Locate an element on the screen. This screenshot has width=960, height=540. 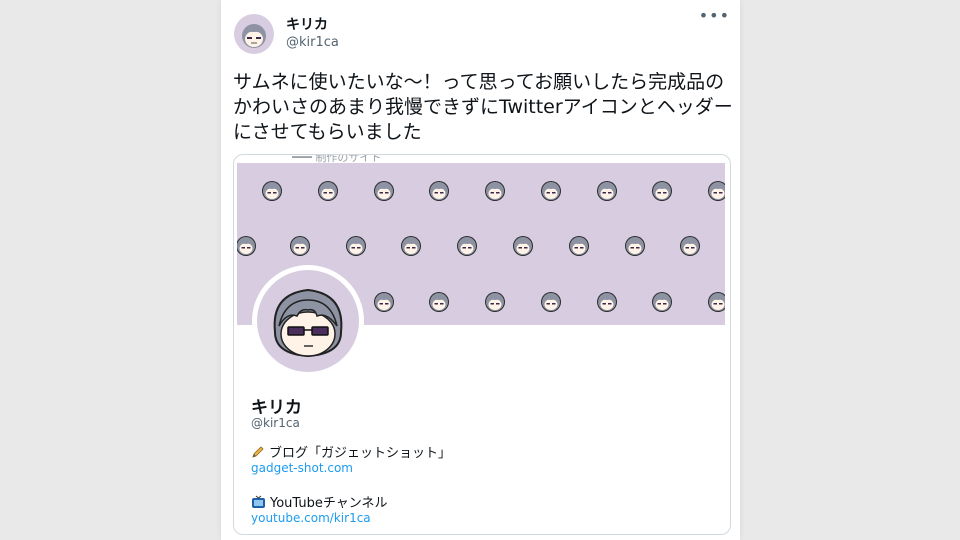
bio-blog-text: ブログ「ガジェットショット」 is located at coordinates (360, 453).